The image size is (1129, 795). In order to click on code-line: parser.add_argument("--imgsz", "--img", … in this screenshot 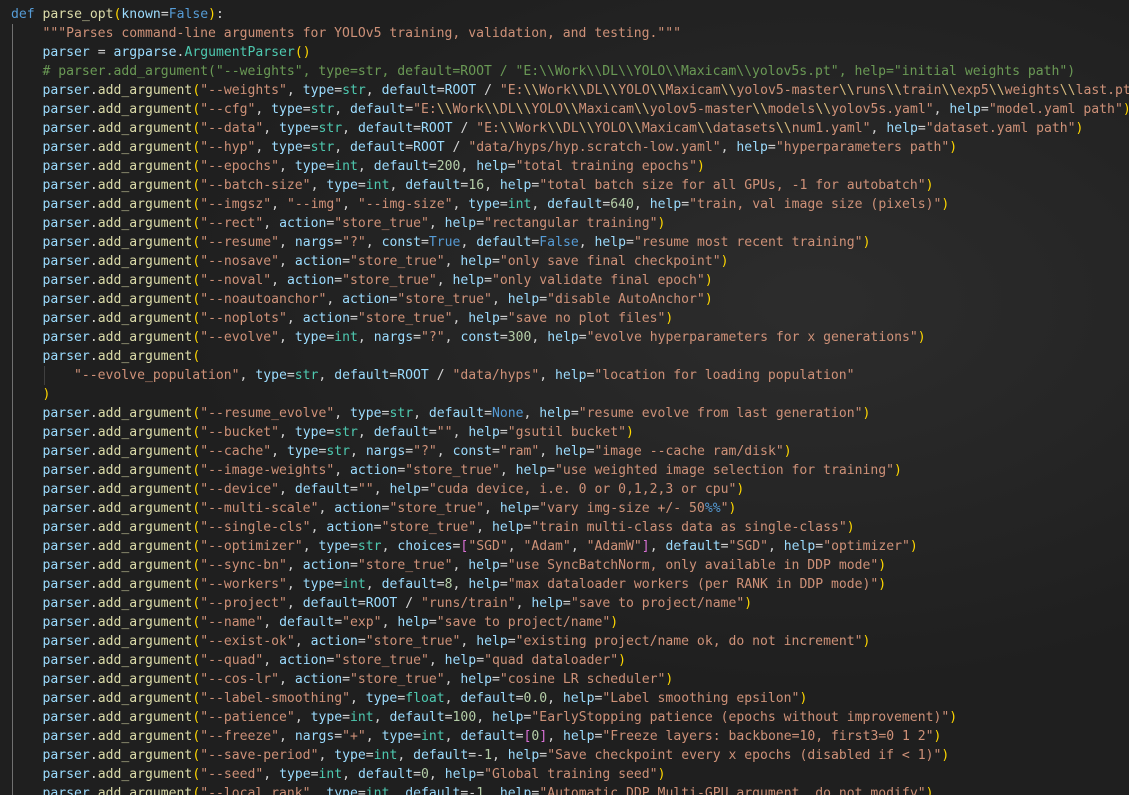, I will do `click(570, 204)`.